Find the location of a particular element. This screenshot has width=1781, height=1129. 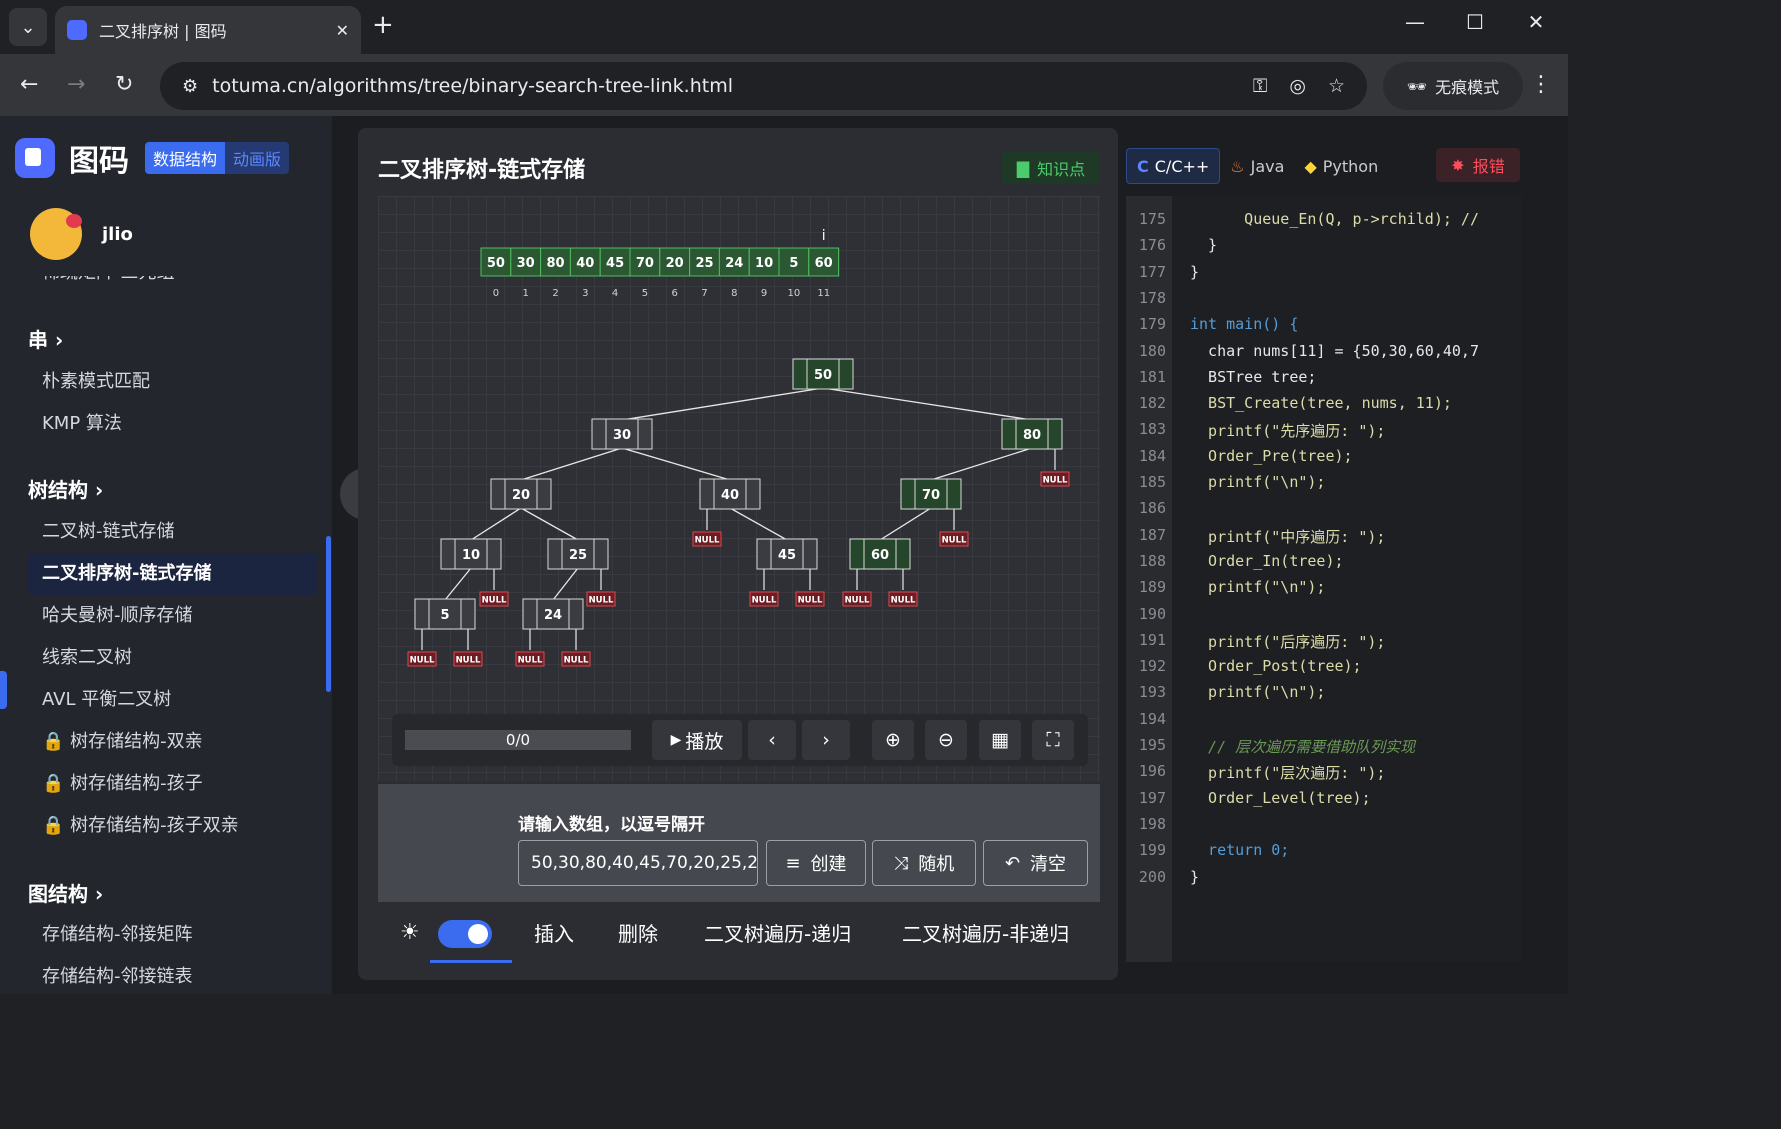

sidebar-item-huffman: 哈夫曼树-顺序存储 is located at coordinates (173, 616).